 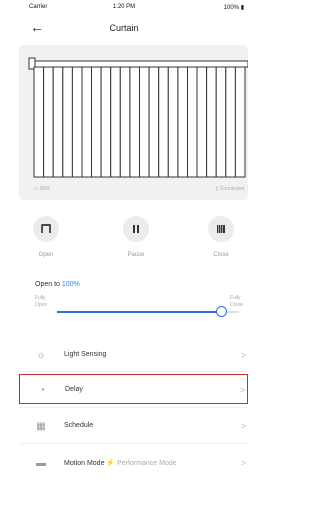 I want to click on motion-mode-row: ▬ Motion Mode ⚡ Performance Mode >, so click(x=133, y=463).